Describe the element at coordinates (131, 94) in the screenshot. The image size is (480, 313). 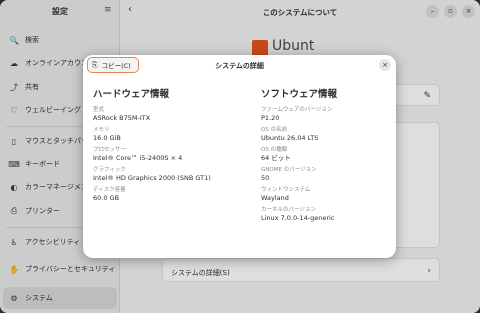
I see `hardware-heading: ハードウェア情報` at that location.